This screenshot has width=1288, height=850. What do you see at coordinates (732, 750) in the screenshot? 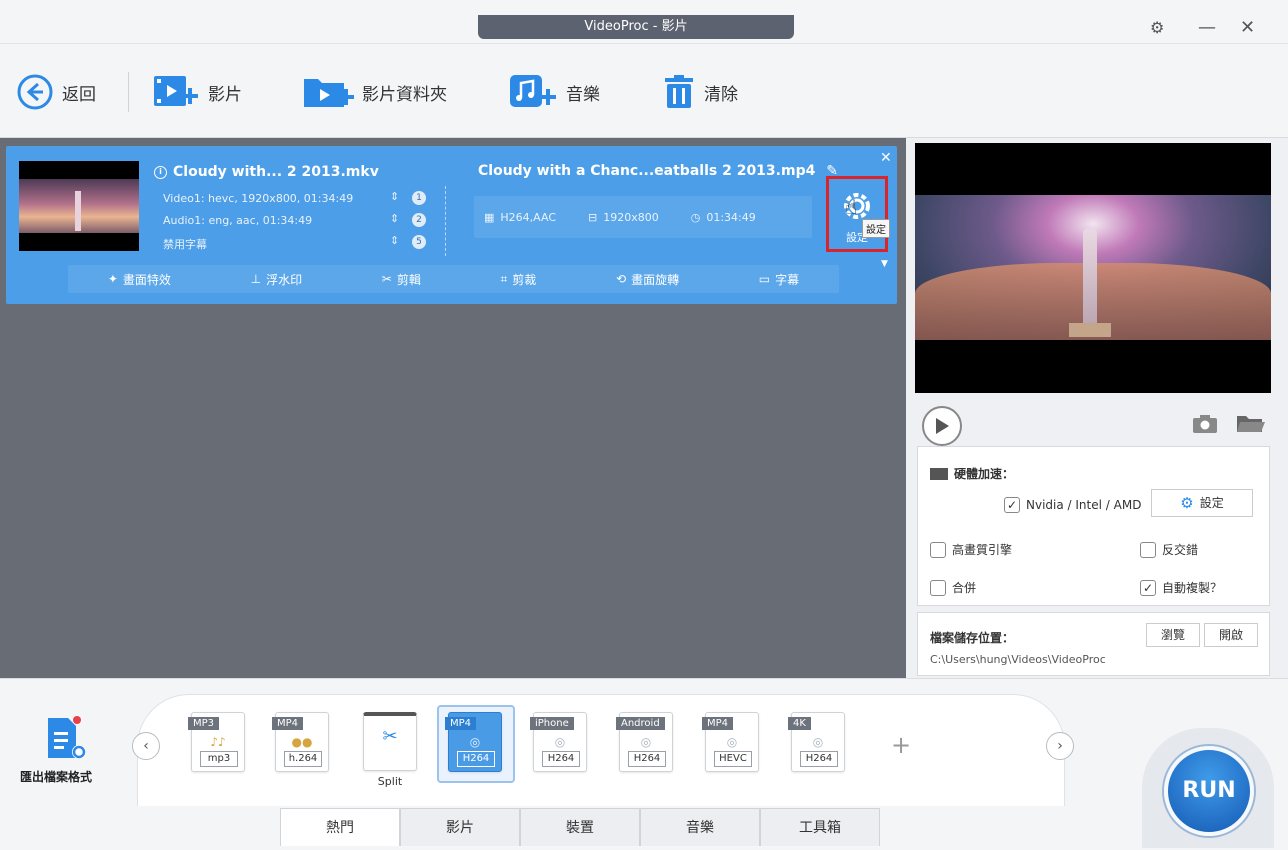
I see `format-mp4-hevc: MP4 ◎ HEVC` at bounding box center [732, 750].